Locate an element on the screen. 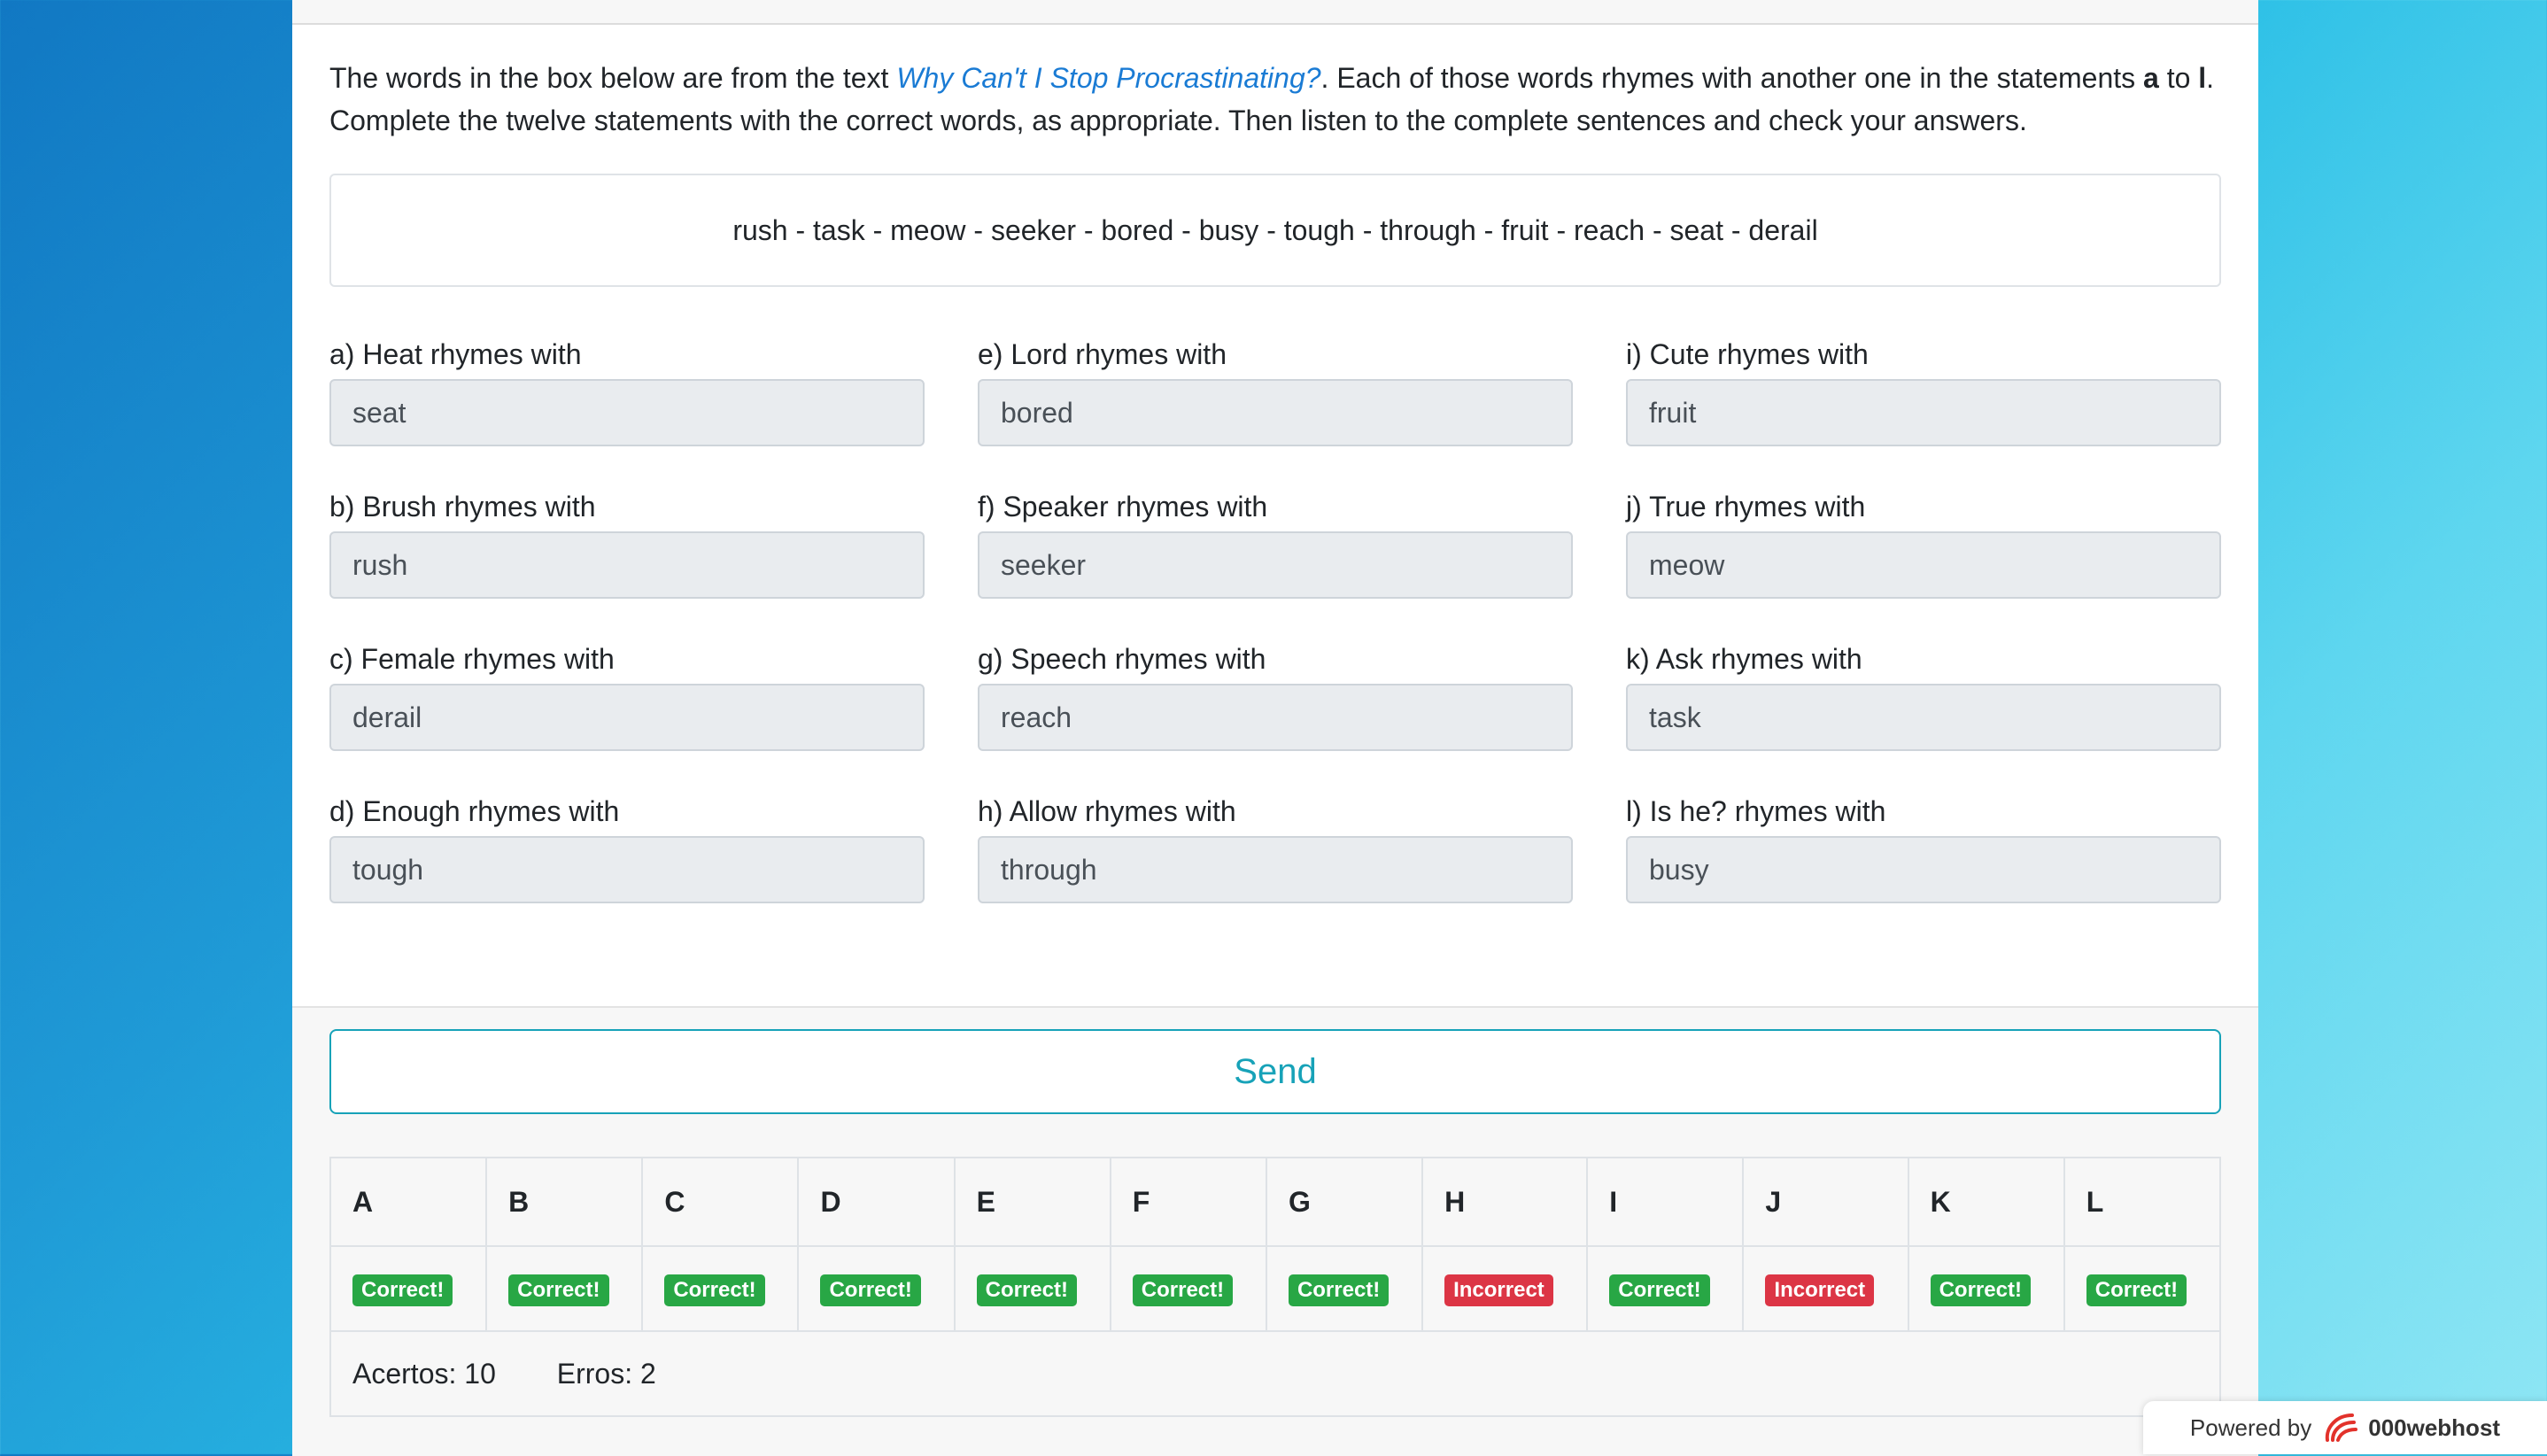 Image resolution: width=2547 pixels, height=1456 pixels. webhost-swirl-icon is located at coordinates (2342, 1427).